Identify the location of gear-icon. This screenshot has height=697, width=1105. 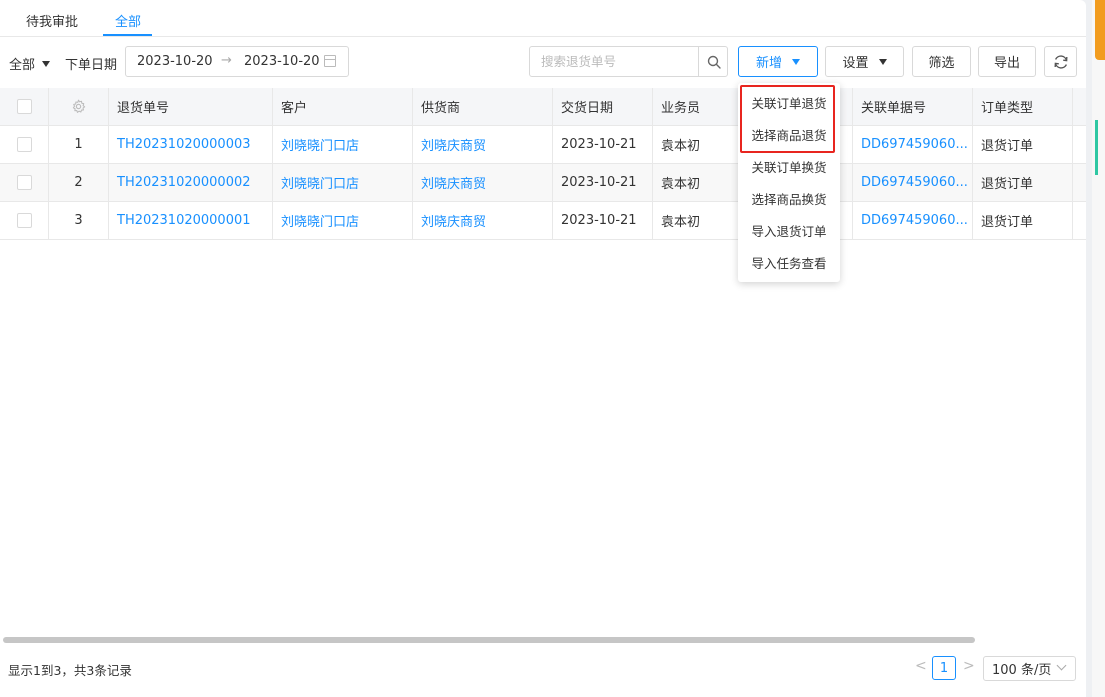
(78, 106).